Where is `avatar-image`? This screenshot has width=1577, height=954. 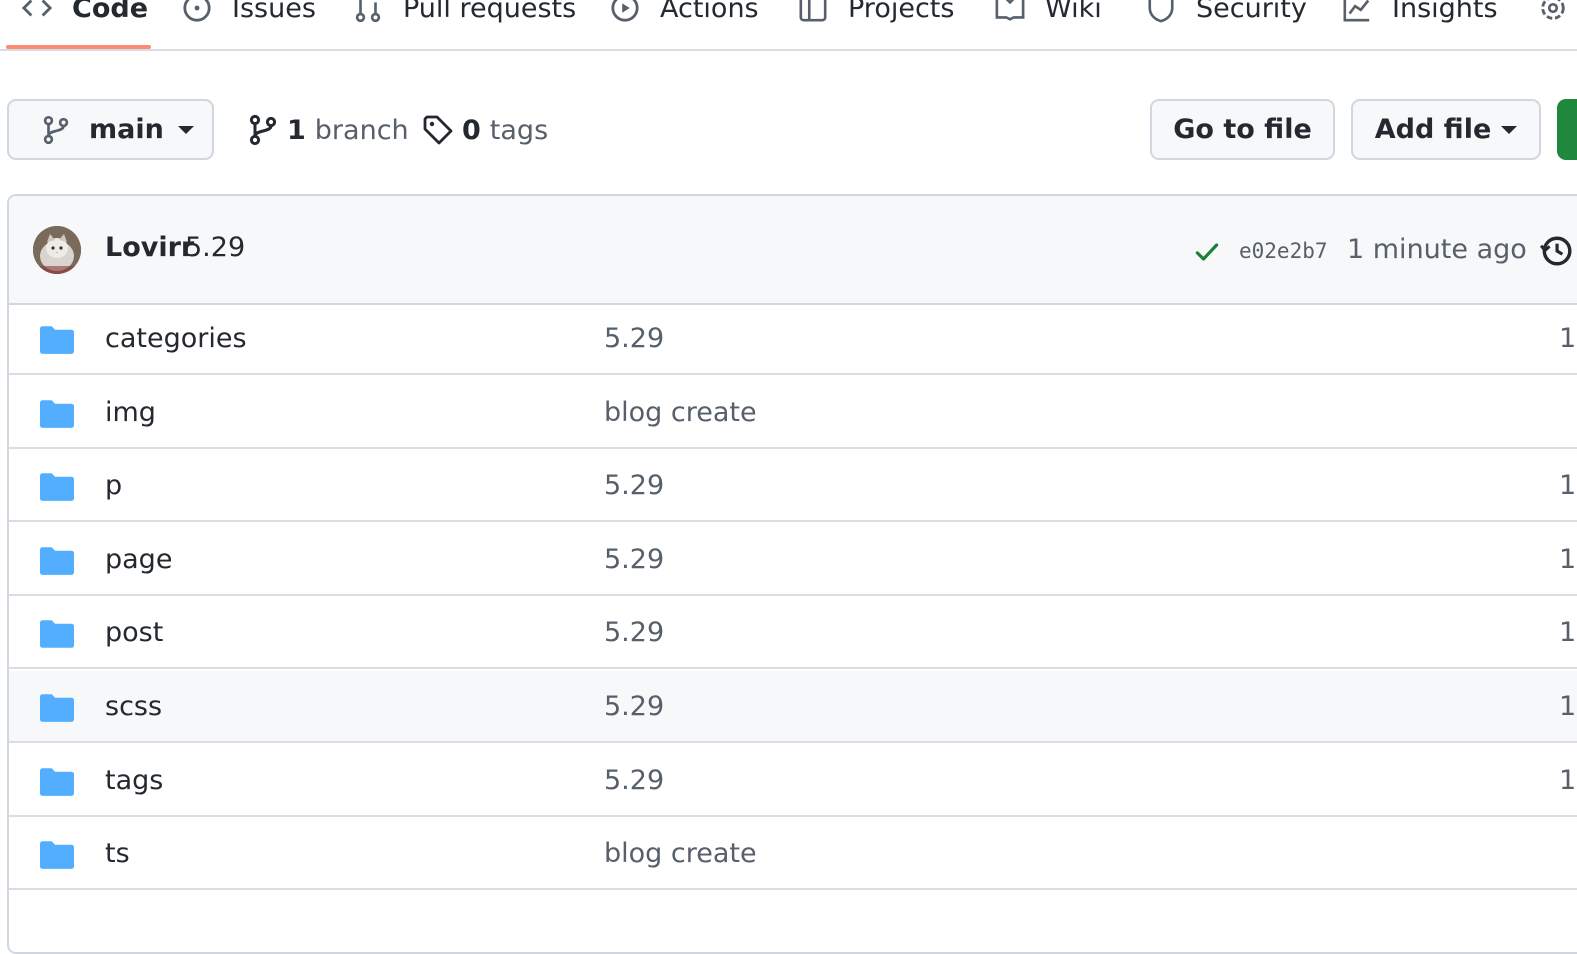 avatar-image is located at coordinates (57, 250).